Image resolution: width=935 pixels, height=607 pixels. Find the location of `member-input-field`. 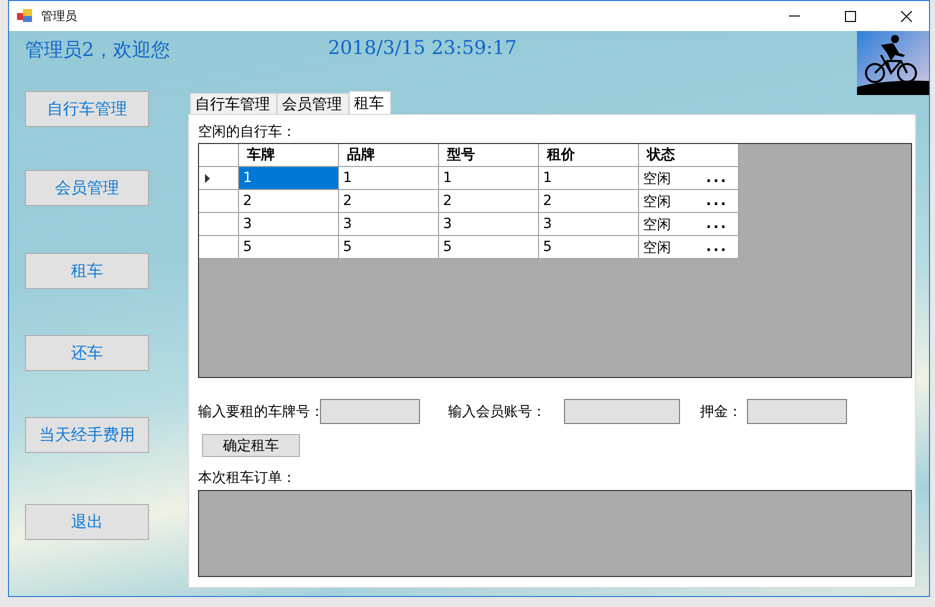

member-input-field is located at coordinates (622, 411).